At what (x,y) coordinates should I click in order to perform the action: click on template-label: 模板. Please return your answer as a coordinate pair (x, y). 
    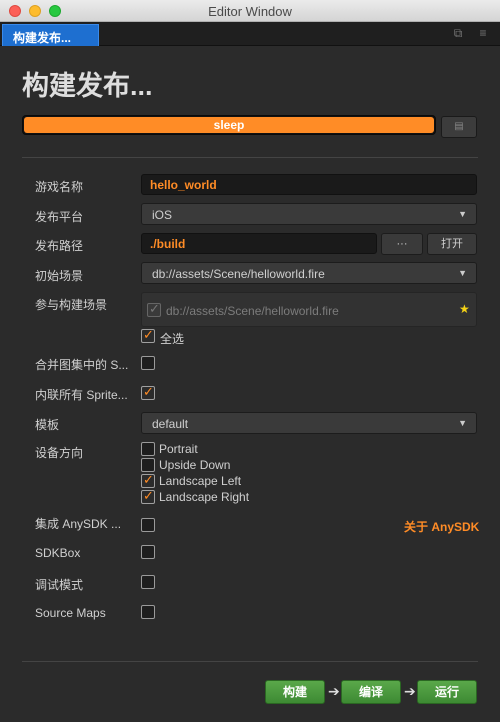
    Looking at the image, I should click on (47, 425).